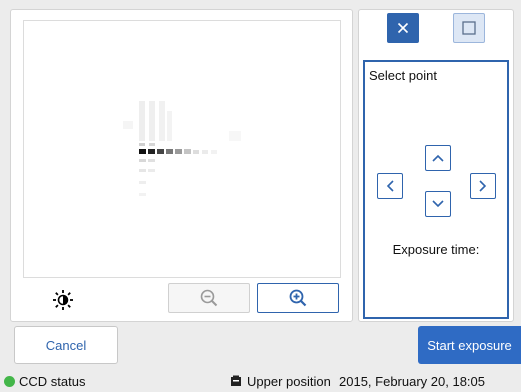 This screenshot has width=521, height=392. I want to click on zoom-in-icon, so click(298, 298).